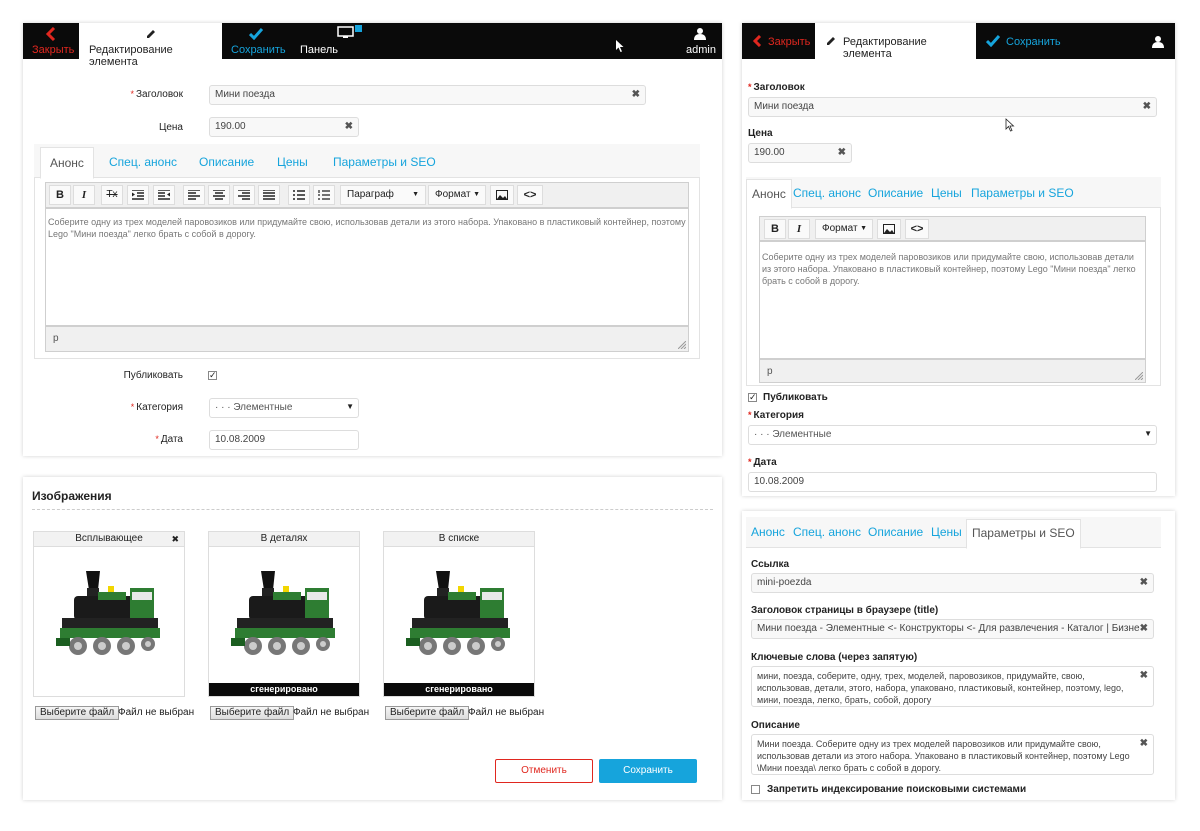 The height and width of the screenshot is (831, 1200). I want to click on save-submit-label: Сохранить, so click(648, 770).